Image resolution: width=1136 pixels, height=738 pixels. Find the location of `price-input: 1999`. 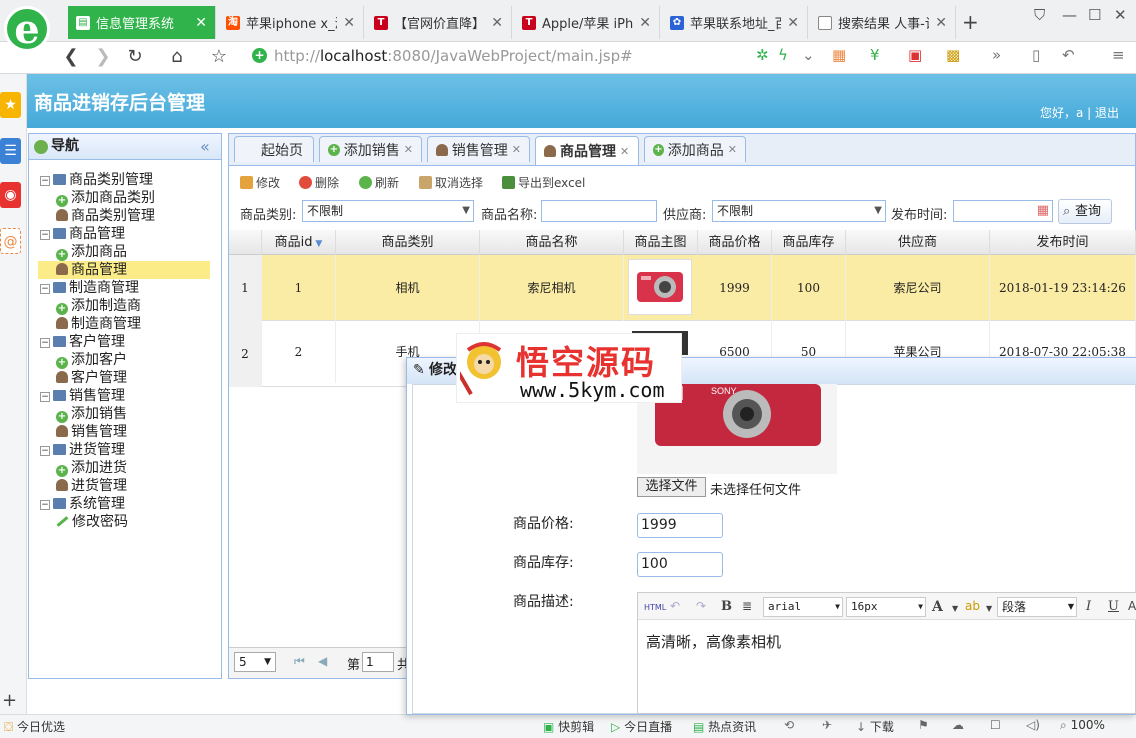

price-input: 1999 is located at coordinates (680, 525).